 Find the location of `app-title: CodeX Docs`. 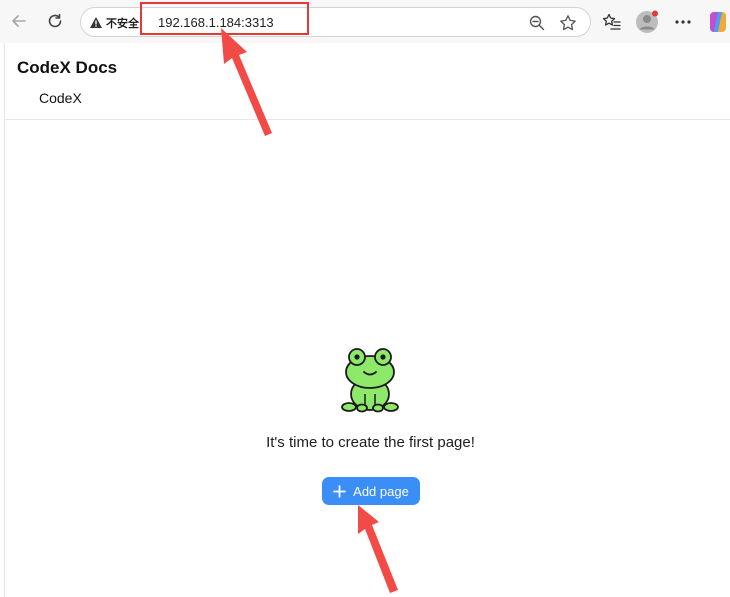

app-title: CodeX Docs is located at coordinates (67, 68).